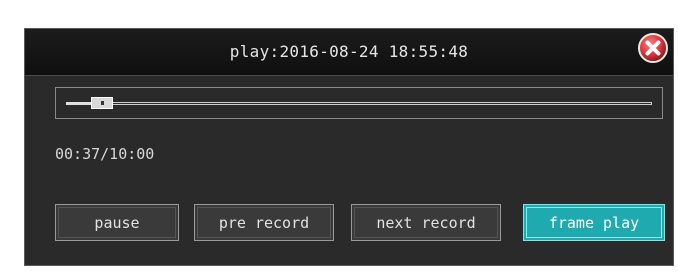 This screenshot has height=273, width=678. What do you see at coordinates (102, 103) in the screenshot?
I see `slider-thumb` at bounding box center [102, 103].